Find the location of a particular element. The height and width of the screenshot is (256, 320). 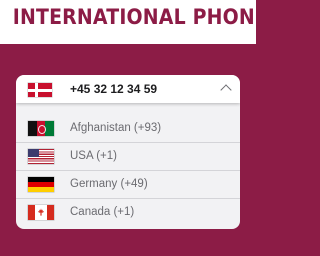

country-option-label: Canada (+1) is located at coordinates (102, 212).